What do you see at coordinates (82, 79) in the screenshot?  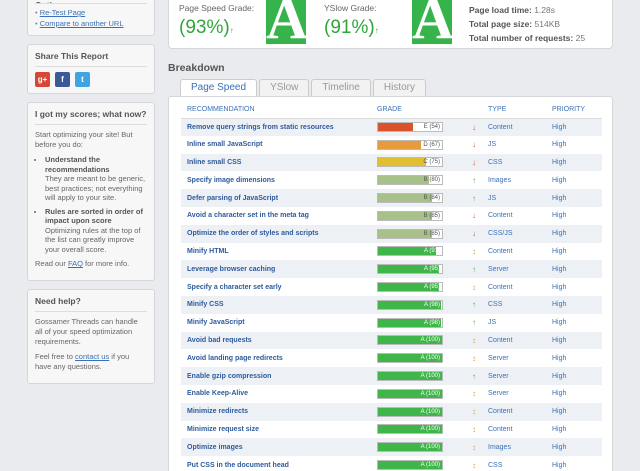 I see `twitter-icon: t` at bounding box center [82, 79].